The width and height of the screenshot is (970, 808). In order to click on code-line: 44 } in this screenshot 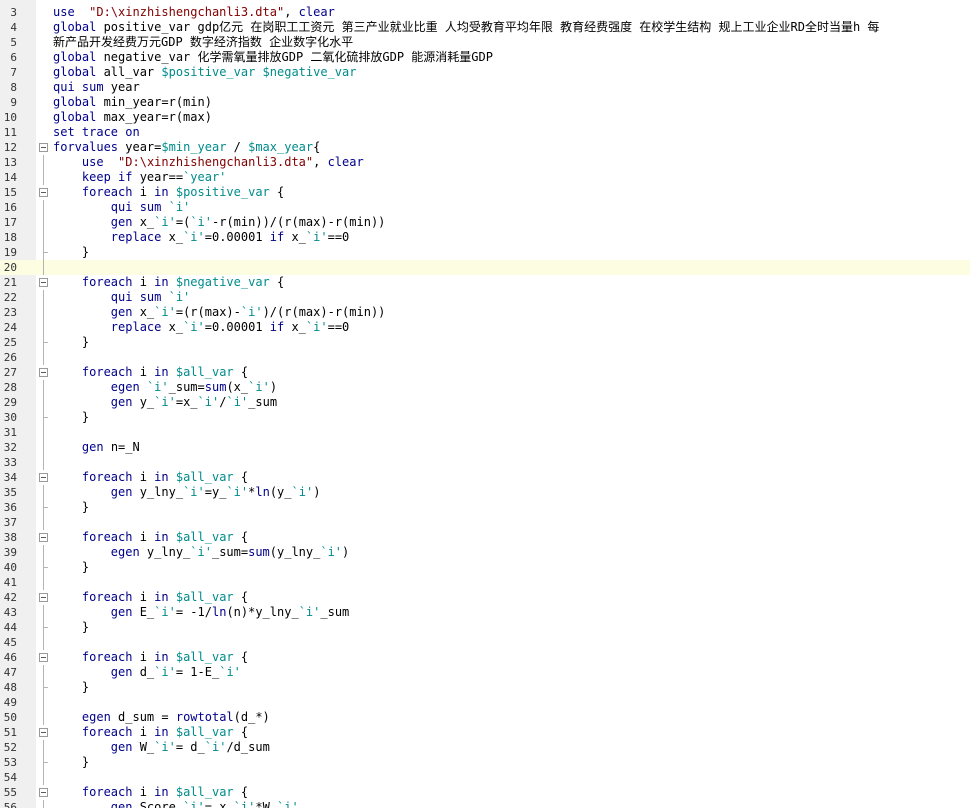, I will do `click(485, 627)`.